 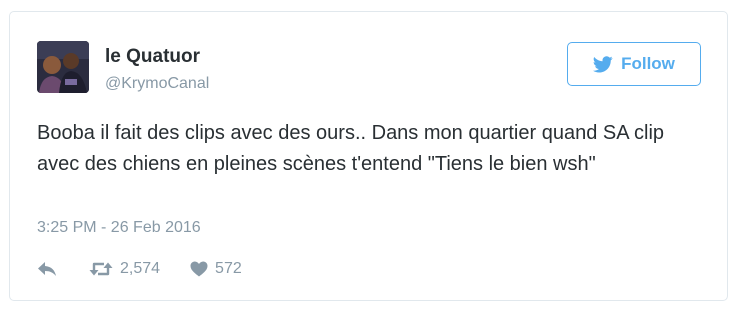 I want to click on retweet-icon, so click(x=101, y=269).